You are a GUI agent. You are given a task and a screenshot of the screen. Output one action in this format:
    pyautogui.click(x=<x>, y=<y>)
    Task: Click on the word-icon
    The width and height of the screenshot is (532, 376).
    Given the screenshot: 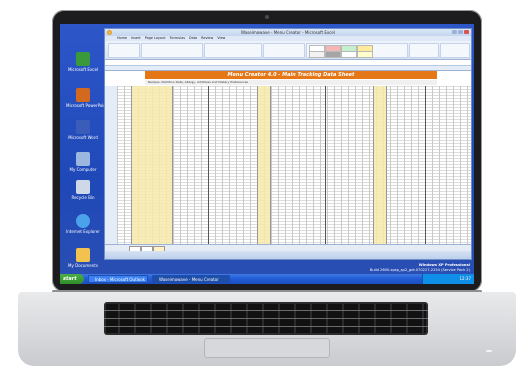 What is the action you would take?
    pyautogui.click(x=83, y=127)
    